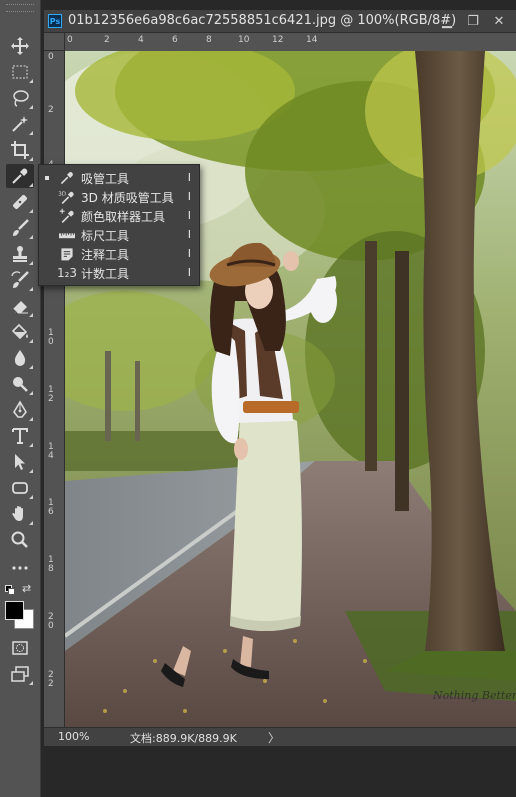  I want to click on flyout-item-note: 注释工具 I, so click(119, 253).